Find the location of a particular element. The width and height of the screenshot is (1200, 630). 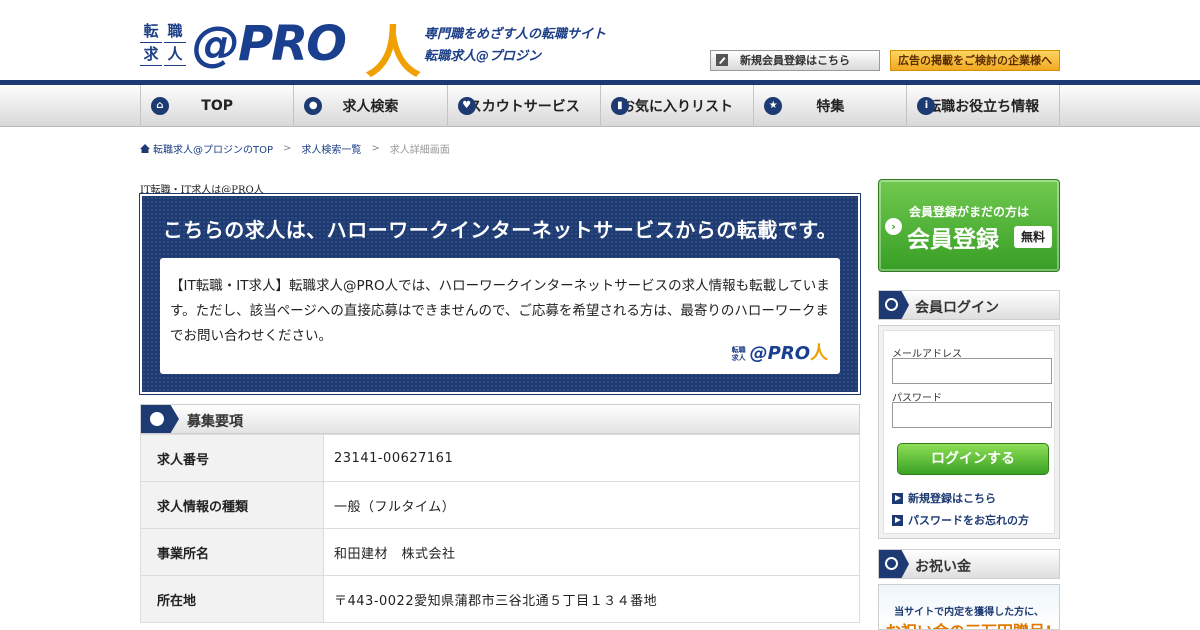

pencil-icon is located at coordinates (722, 60).